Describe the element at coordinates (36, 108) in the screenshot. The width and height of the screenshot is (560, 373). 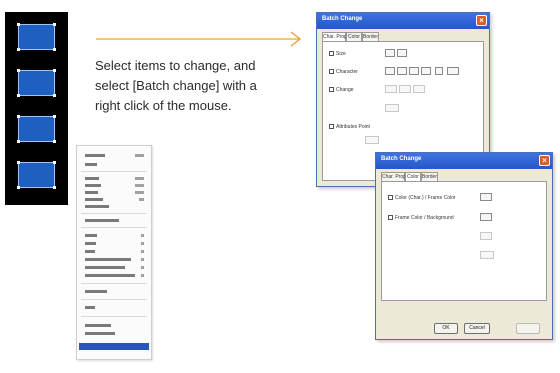
I see `selected-items-strip` at that location.